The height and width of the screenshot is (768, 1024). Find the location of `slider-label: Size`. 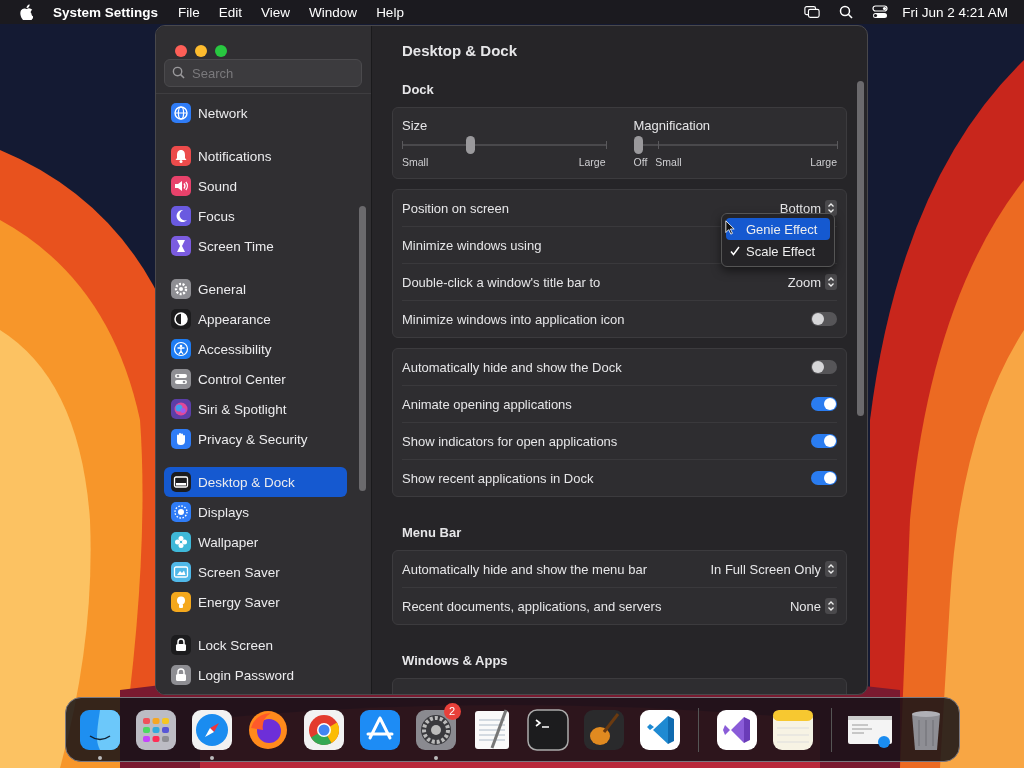

slider-label: Size is located at coordinates (415, 125).